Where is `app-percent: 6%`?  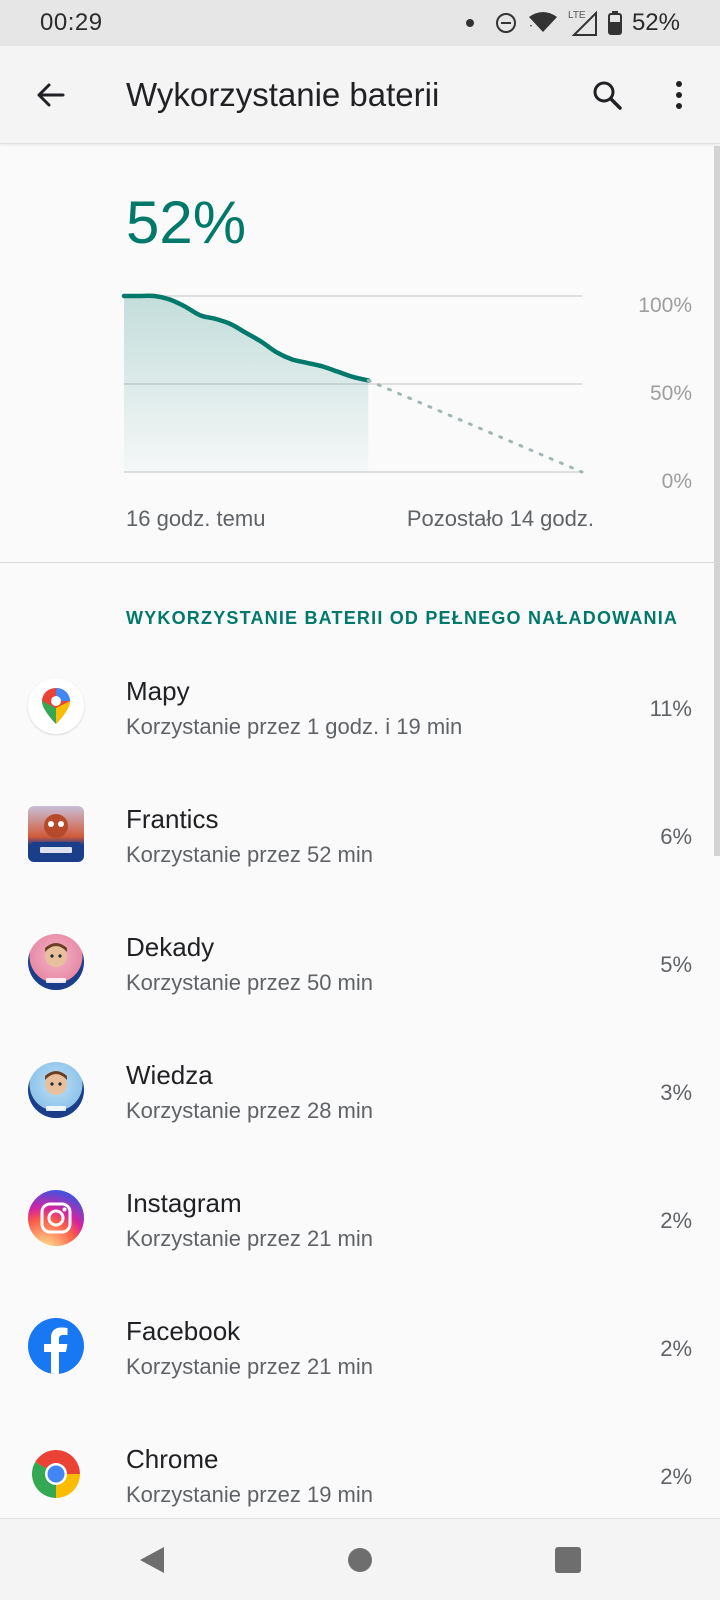 app-percent: 6% is located at coordinates (676, 836).